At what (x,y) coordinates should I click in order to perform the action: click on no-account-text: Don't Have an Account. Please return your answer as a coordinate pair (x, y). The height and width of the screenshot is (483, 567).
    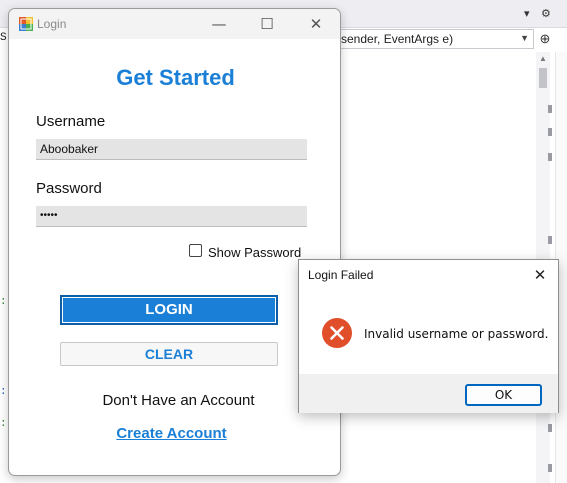
    Looking at the image, I should click on (178, 400).